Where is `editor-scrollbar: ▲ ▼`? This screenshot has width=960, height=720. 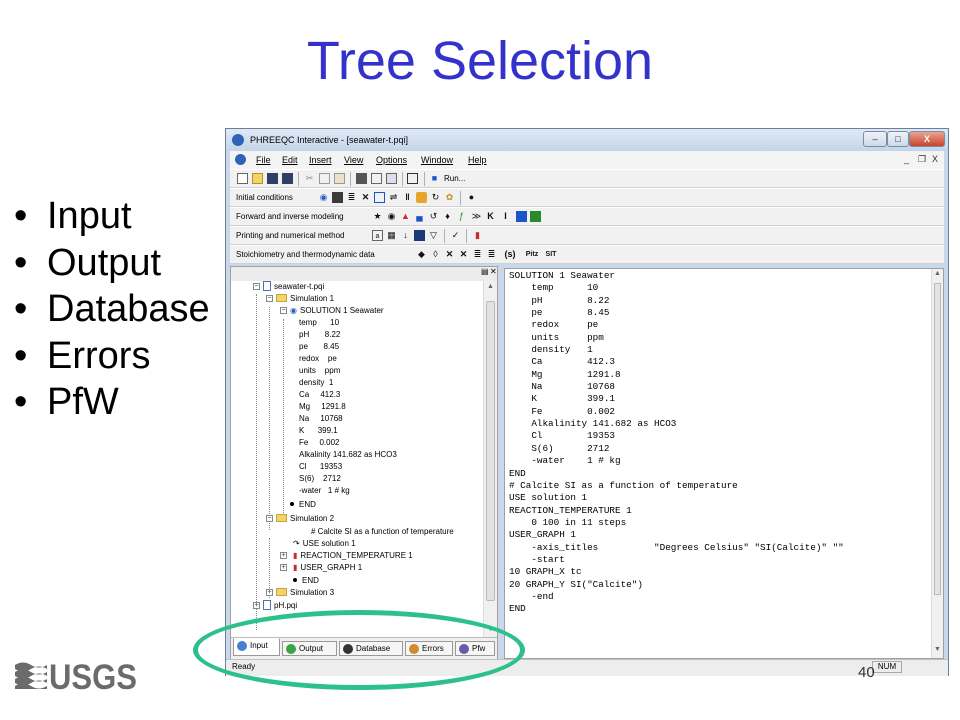
editor-scrollbar: ▲ ▼ is located at coordinates (937, 463).